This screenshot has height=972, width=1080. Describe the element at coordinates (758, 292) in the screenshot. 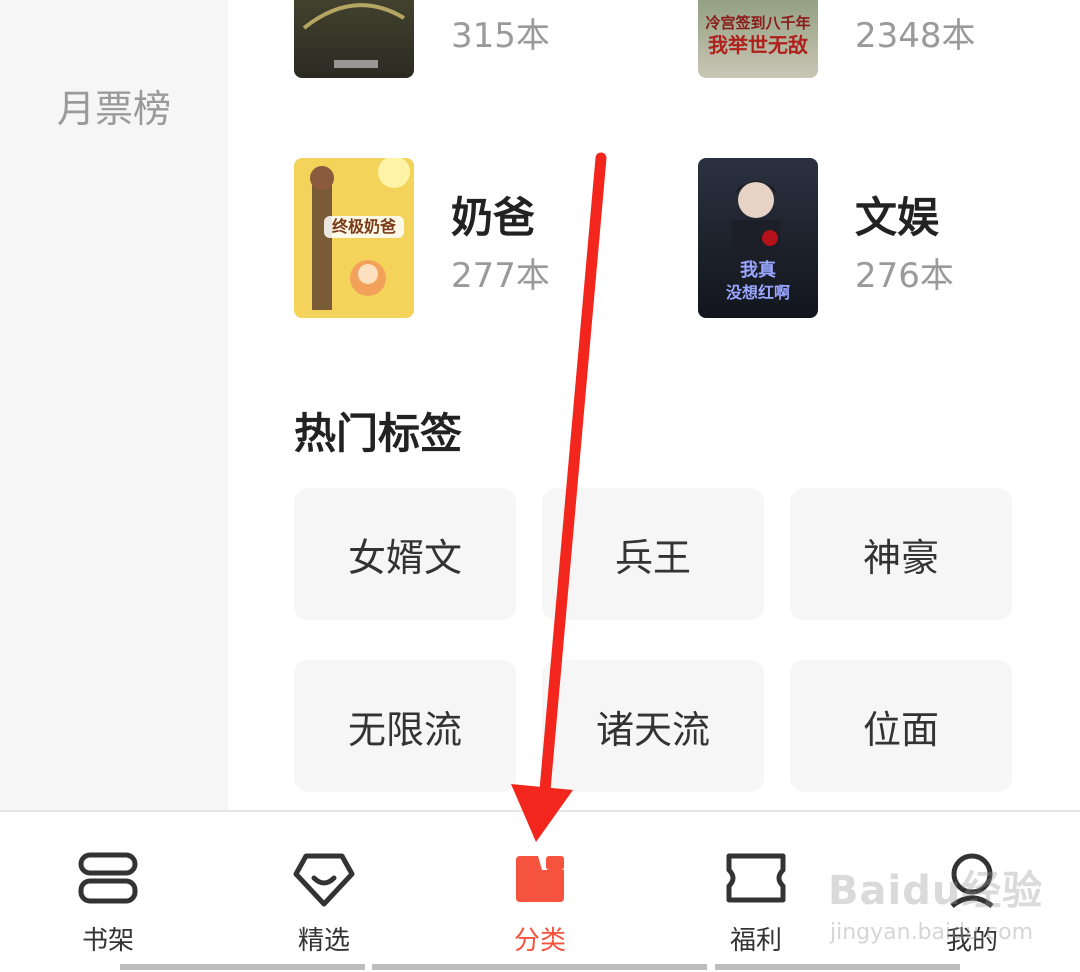

I see `svg-text: 没想红啊` at that location.